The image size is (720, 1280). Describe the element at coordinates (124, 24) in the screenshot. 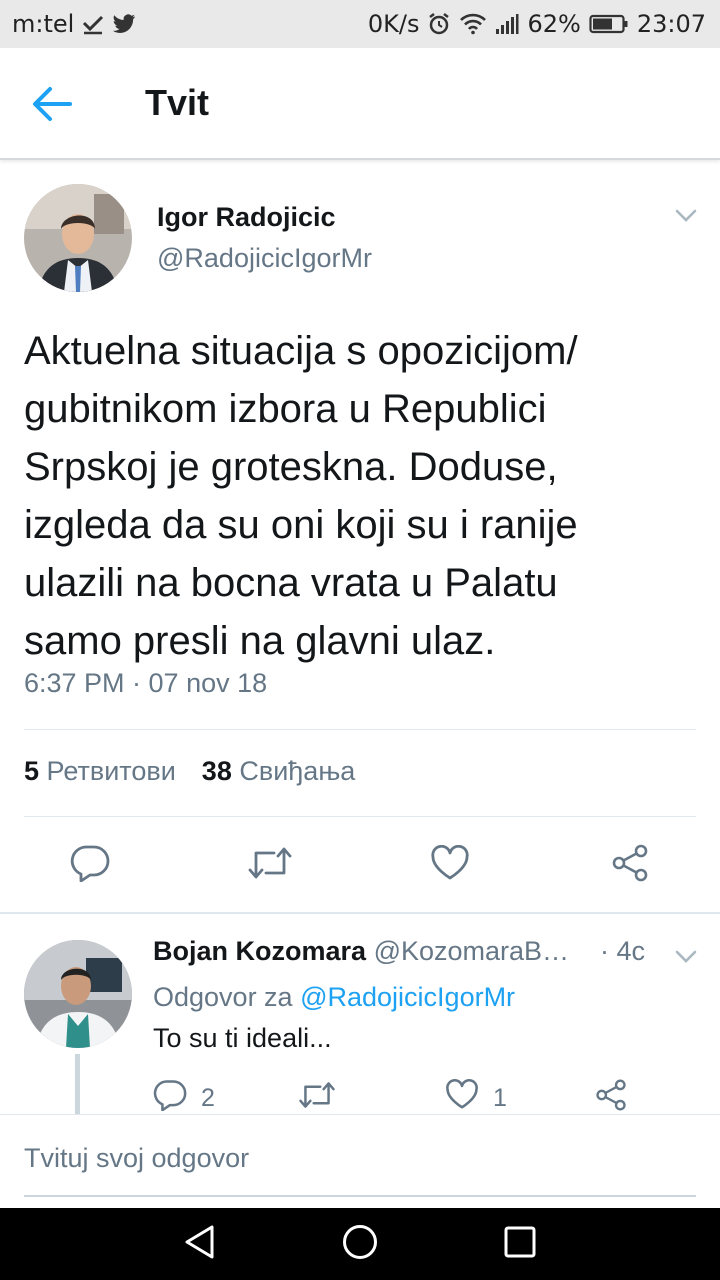

I see `twitter-bird-icon` at that location.